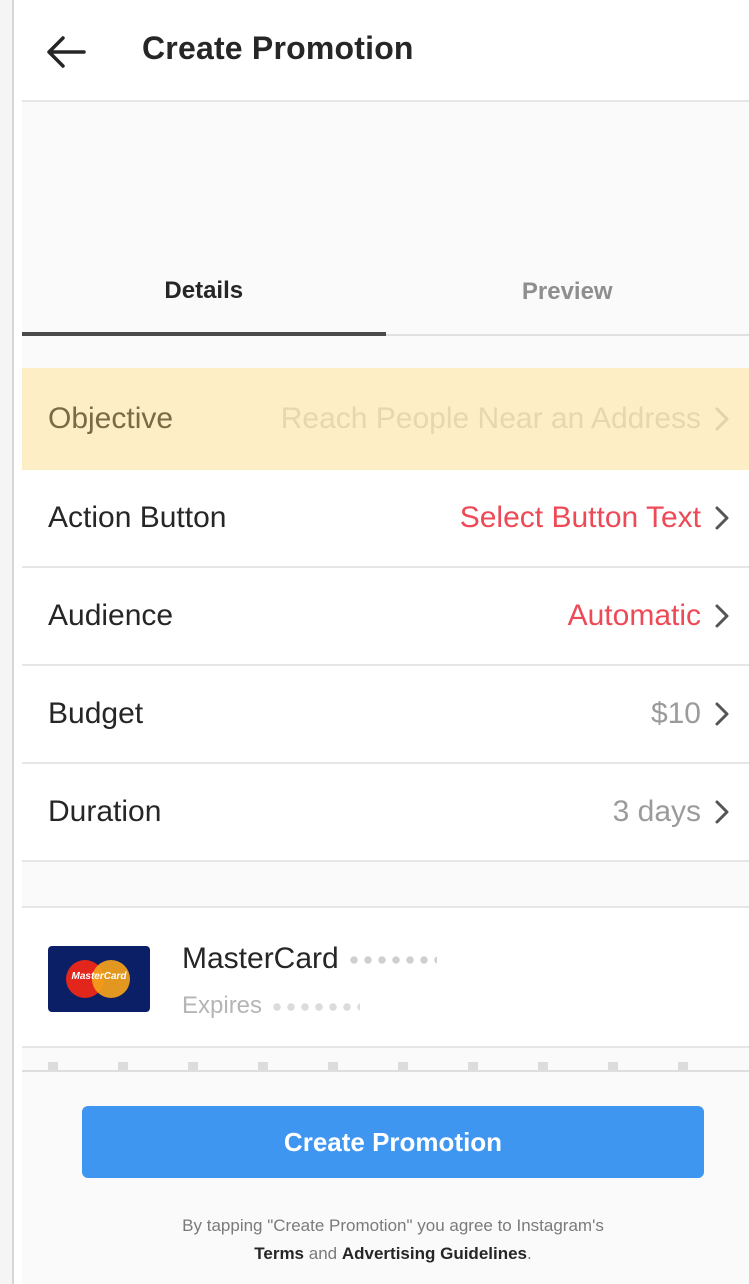 The image size is (749, 1284). I want to click on duration-row: Duration 3 days, so click(385, 813).